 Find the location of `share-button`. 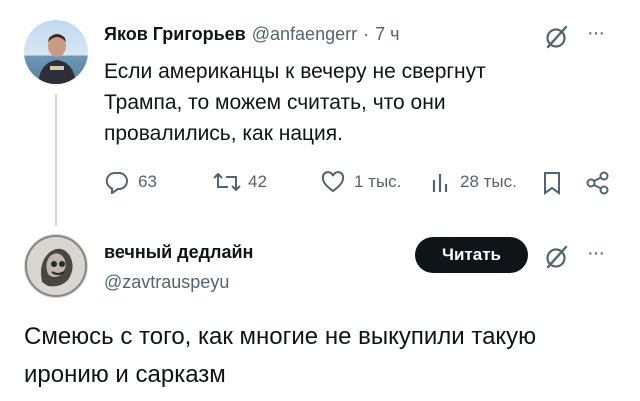

share-button is located at coordinates (598, 183).